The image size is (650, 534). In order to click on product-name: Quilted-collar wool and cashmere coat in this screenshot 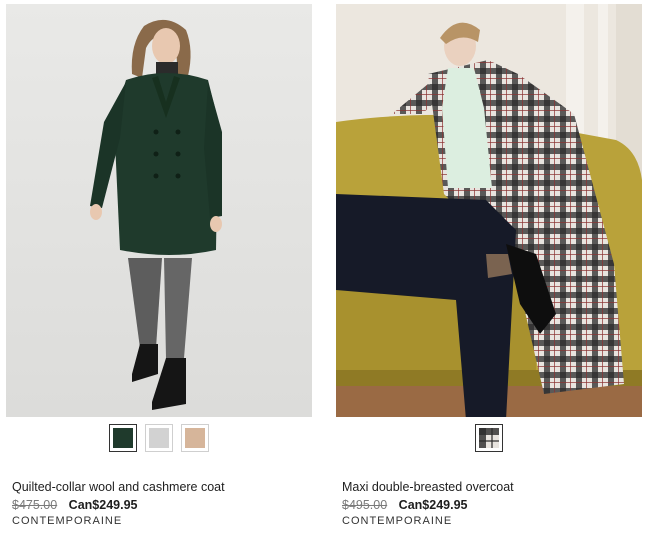, I will do `click(162, 487)`.